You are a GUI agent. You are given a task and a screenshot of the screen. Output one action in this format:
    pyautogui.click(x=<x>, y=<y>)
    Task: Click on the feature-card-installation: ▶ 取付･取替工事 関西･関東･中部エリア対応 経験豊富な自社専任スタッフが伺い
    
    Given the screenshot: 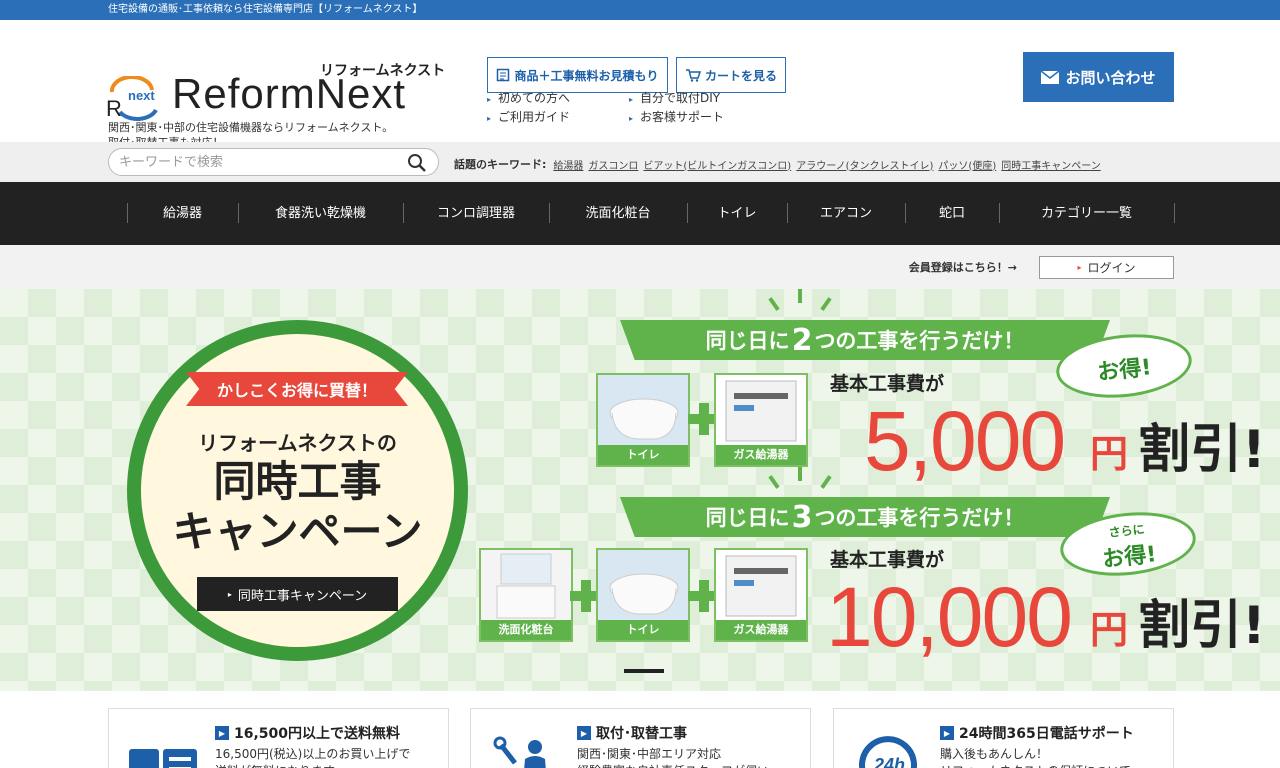 What is the action you would take?
    pyautogui.click(x=640, y=738)
    